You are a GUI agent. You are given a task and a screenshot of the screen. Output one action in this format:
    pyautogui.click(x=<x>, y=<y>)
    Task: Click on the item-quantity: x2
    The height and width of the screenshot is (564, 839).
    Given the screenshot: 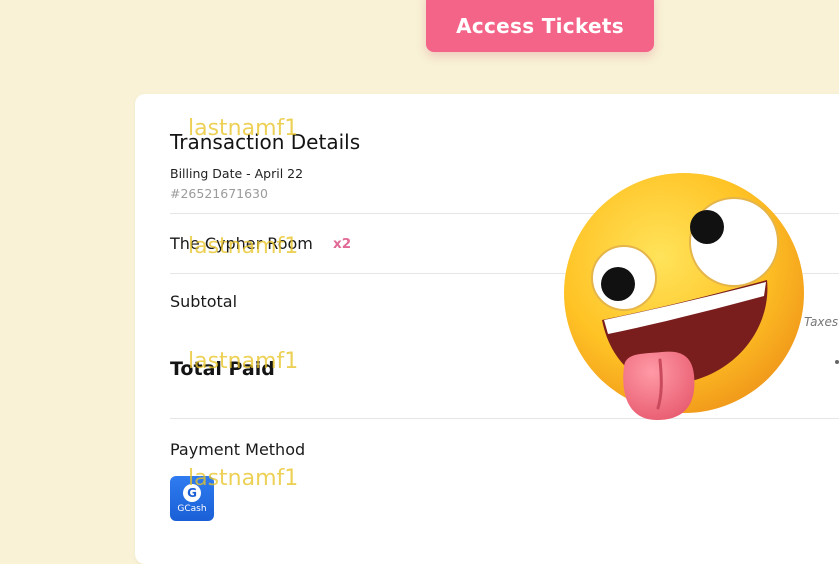 What is the action you would take?
    pyautogui.click(x=342, y=244)
    